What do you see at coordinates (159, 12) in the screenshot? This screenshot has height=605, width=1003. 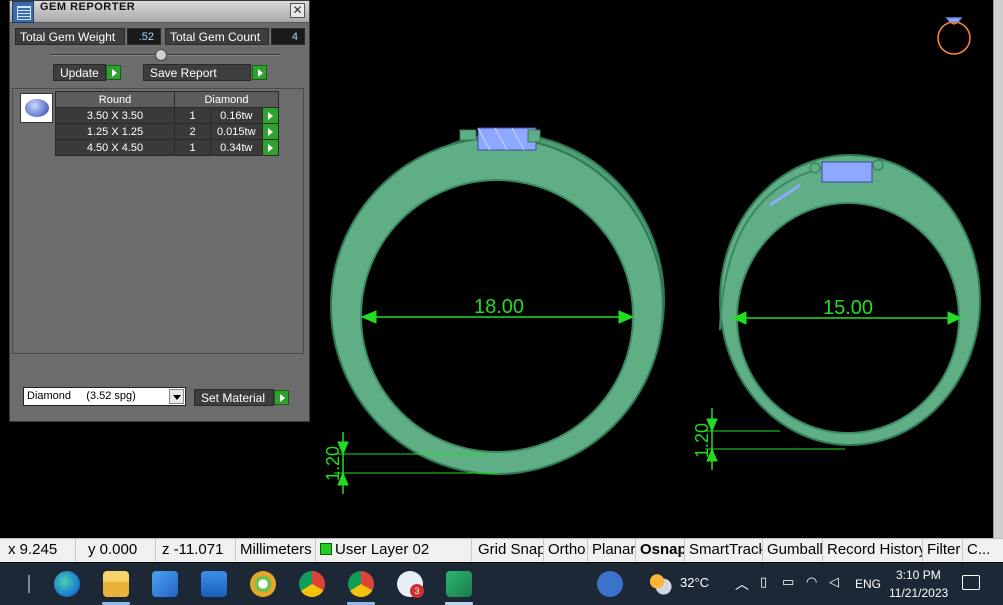 I see `gem-reporter-titlebar: GEM REPORTER ✕` at bounding box center [159, 12].